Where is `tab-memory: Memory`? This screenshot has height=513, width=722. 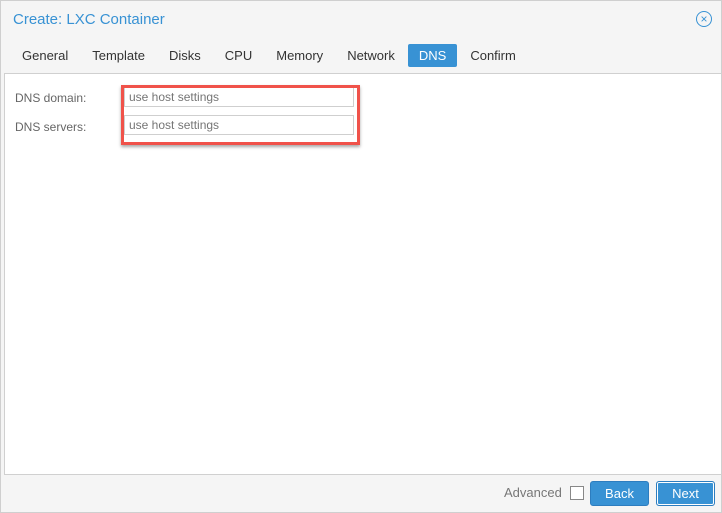
tab-memory: Memory is located at coordinates (299, 55).